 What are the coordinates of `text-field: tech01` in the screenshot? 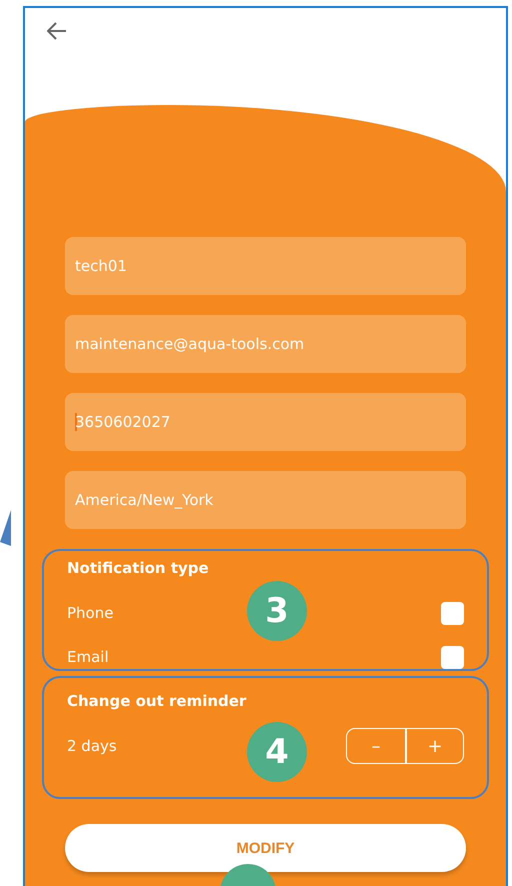 It's located at (265, 266).